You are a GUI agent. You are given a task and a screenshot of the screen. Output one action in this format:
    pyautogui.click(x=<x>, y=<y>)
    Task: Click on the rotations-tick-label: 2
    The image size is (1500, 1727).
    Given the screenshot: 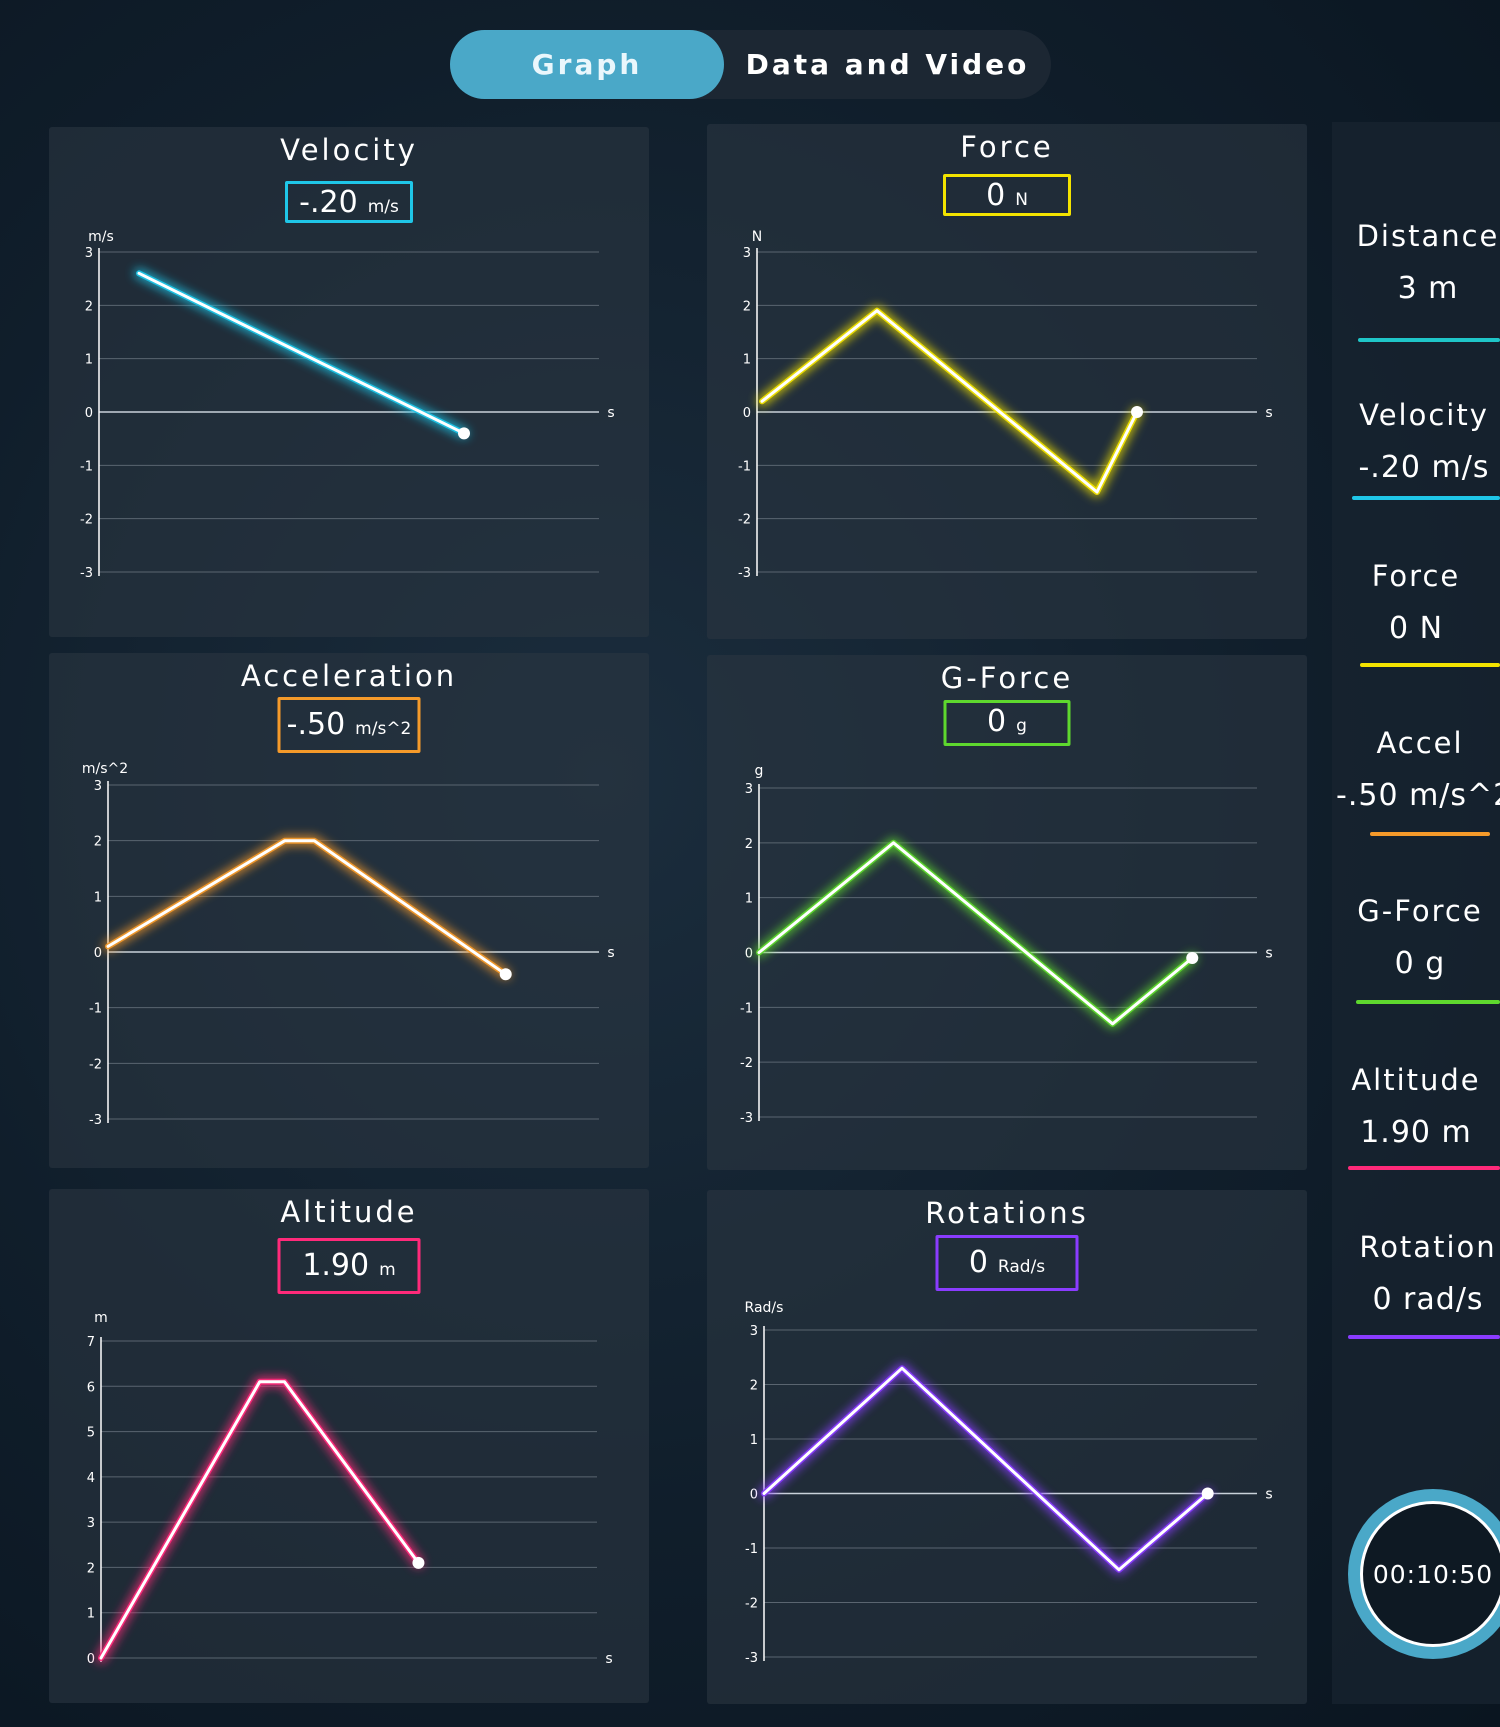 What is the action you would take?
    pyautogui.click(x=754, y=1386)
    